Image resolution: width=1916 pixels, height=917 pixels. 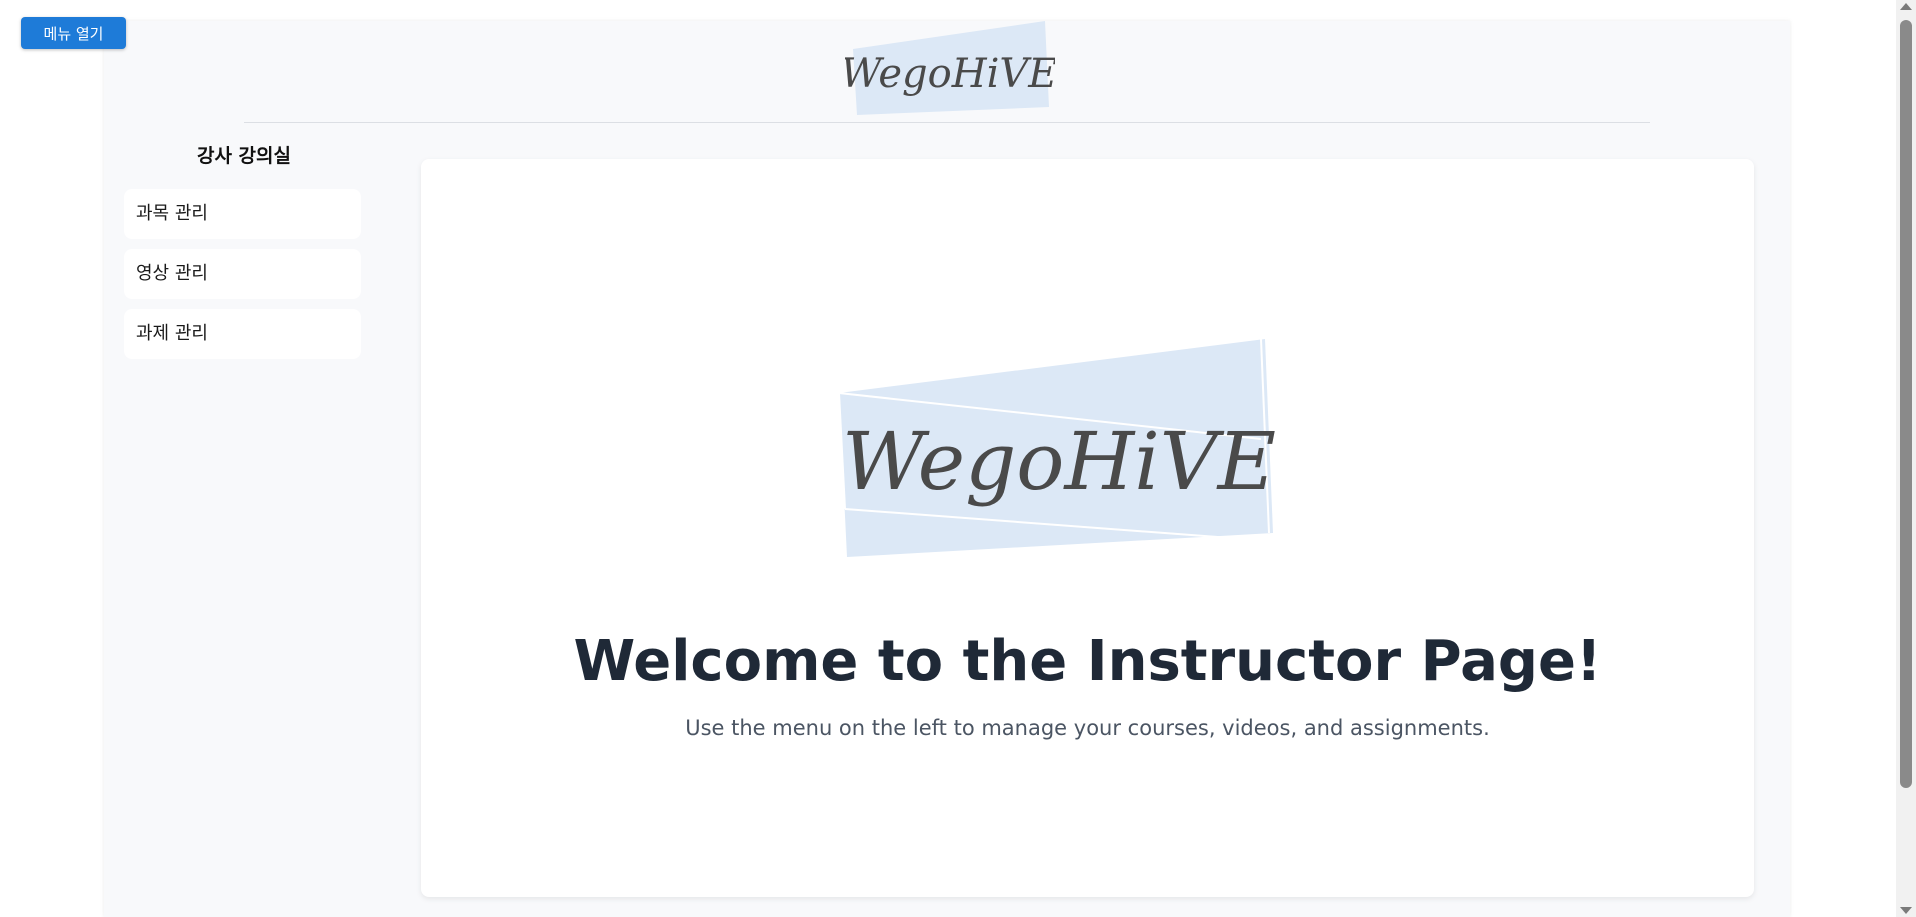 I want to click on header-logo: WegoHiVE, so click(x=950, y=69).